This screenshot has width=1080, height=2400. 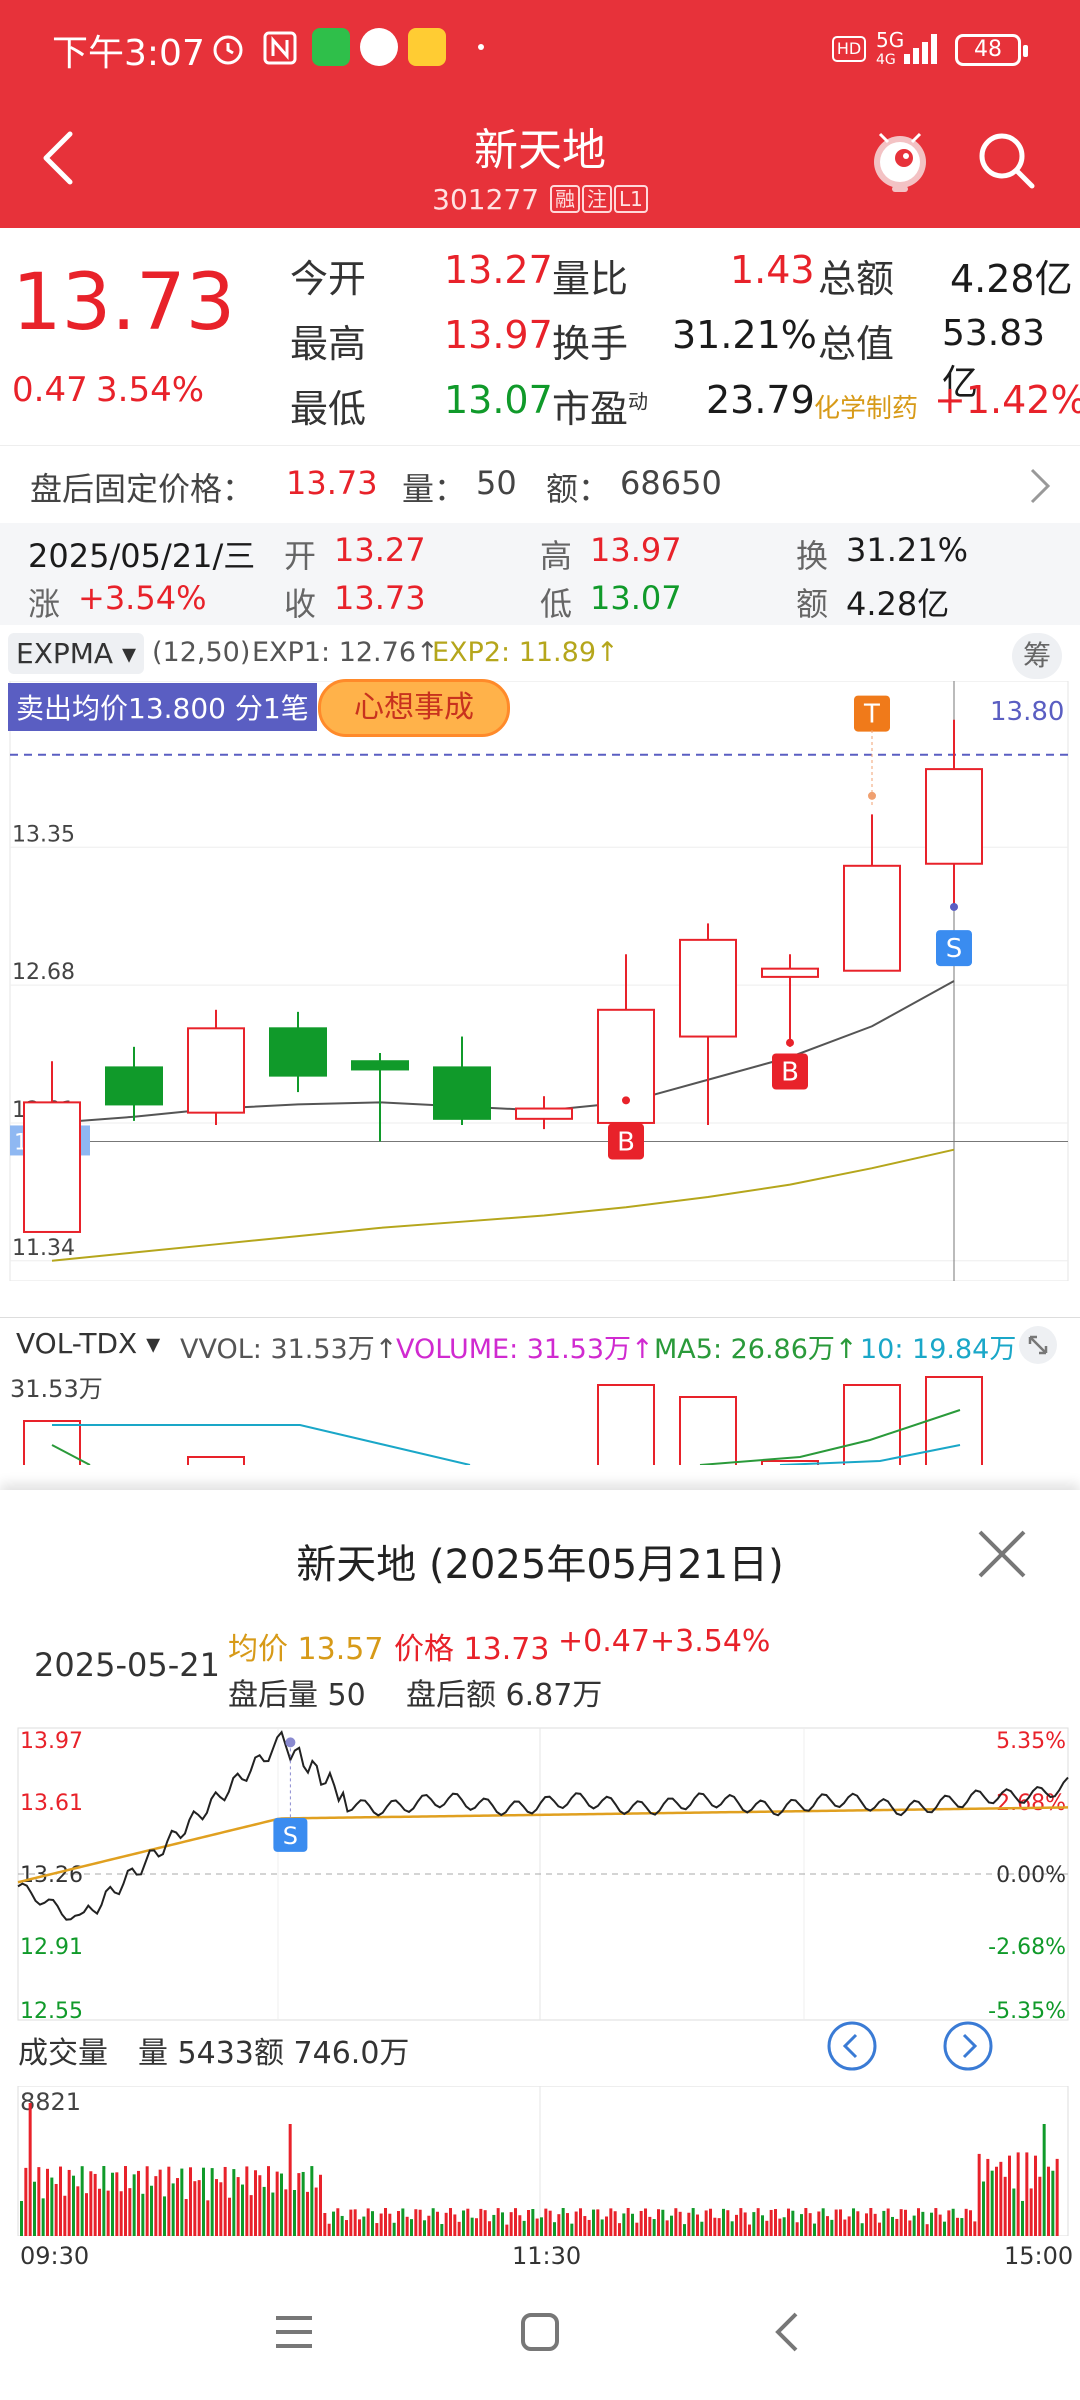 What do you see at coordinates (201, 652) in the screenshot?
I see `indicator-params: (12,50)` at bounding box center [201, 652].